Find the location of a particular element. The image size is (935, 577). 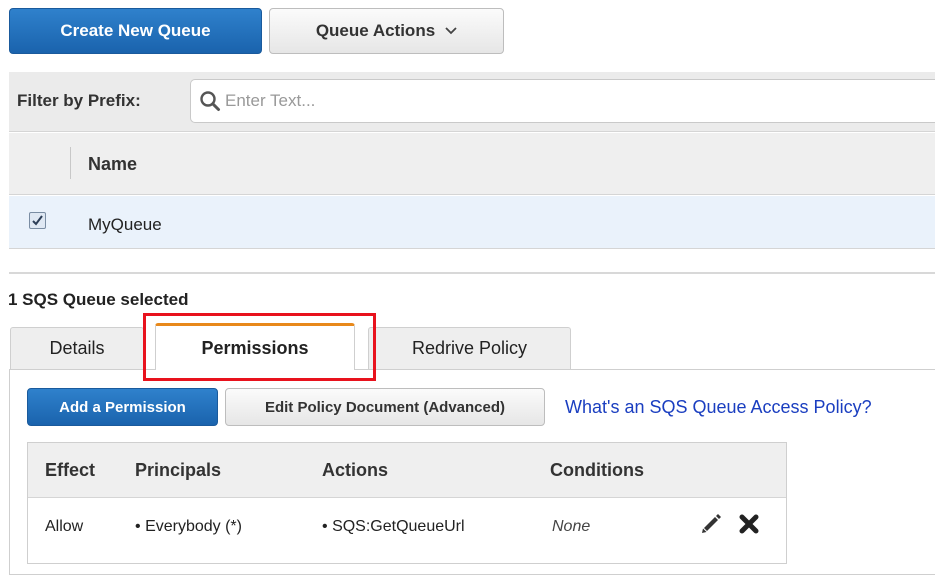

tab-details: Details is located at coordinates (77, 348).